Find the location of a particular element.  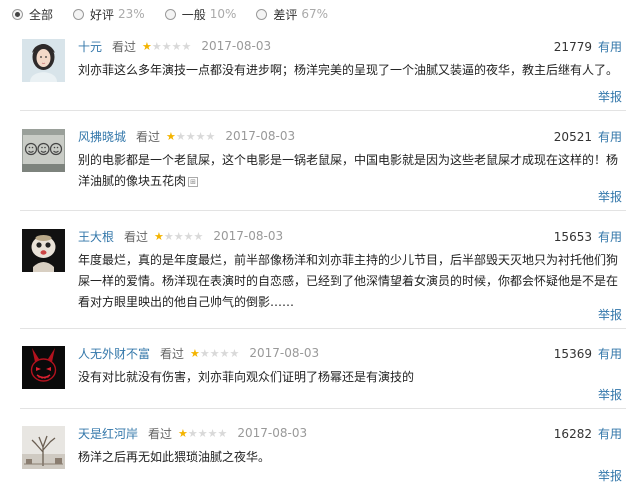

red-bunny-mask-avatar-icon is located at coordinates (43, 367).